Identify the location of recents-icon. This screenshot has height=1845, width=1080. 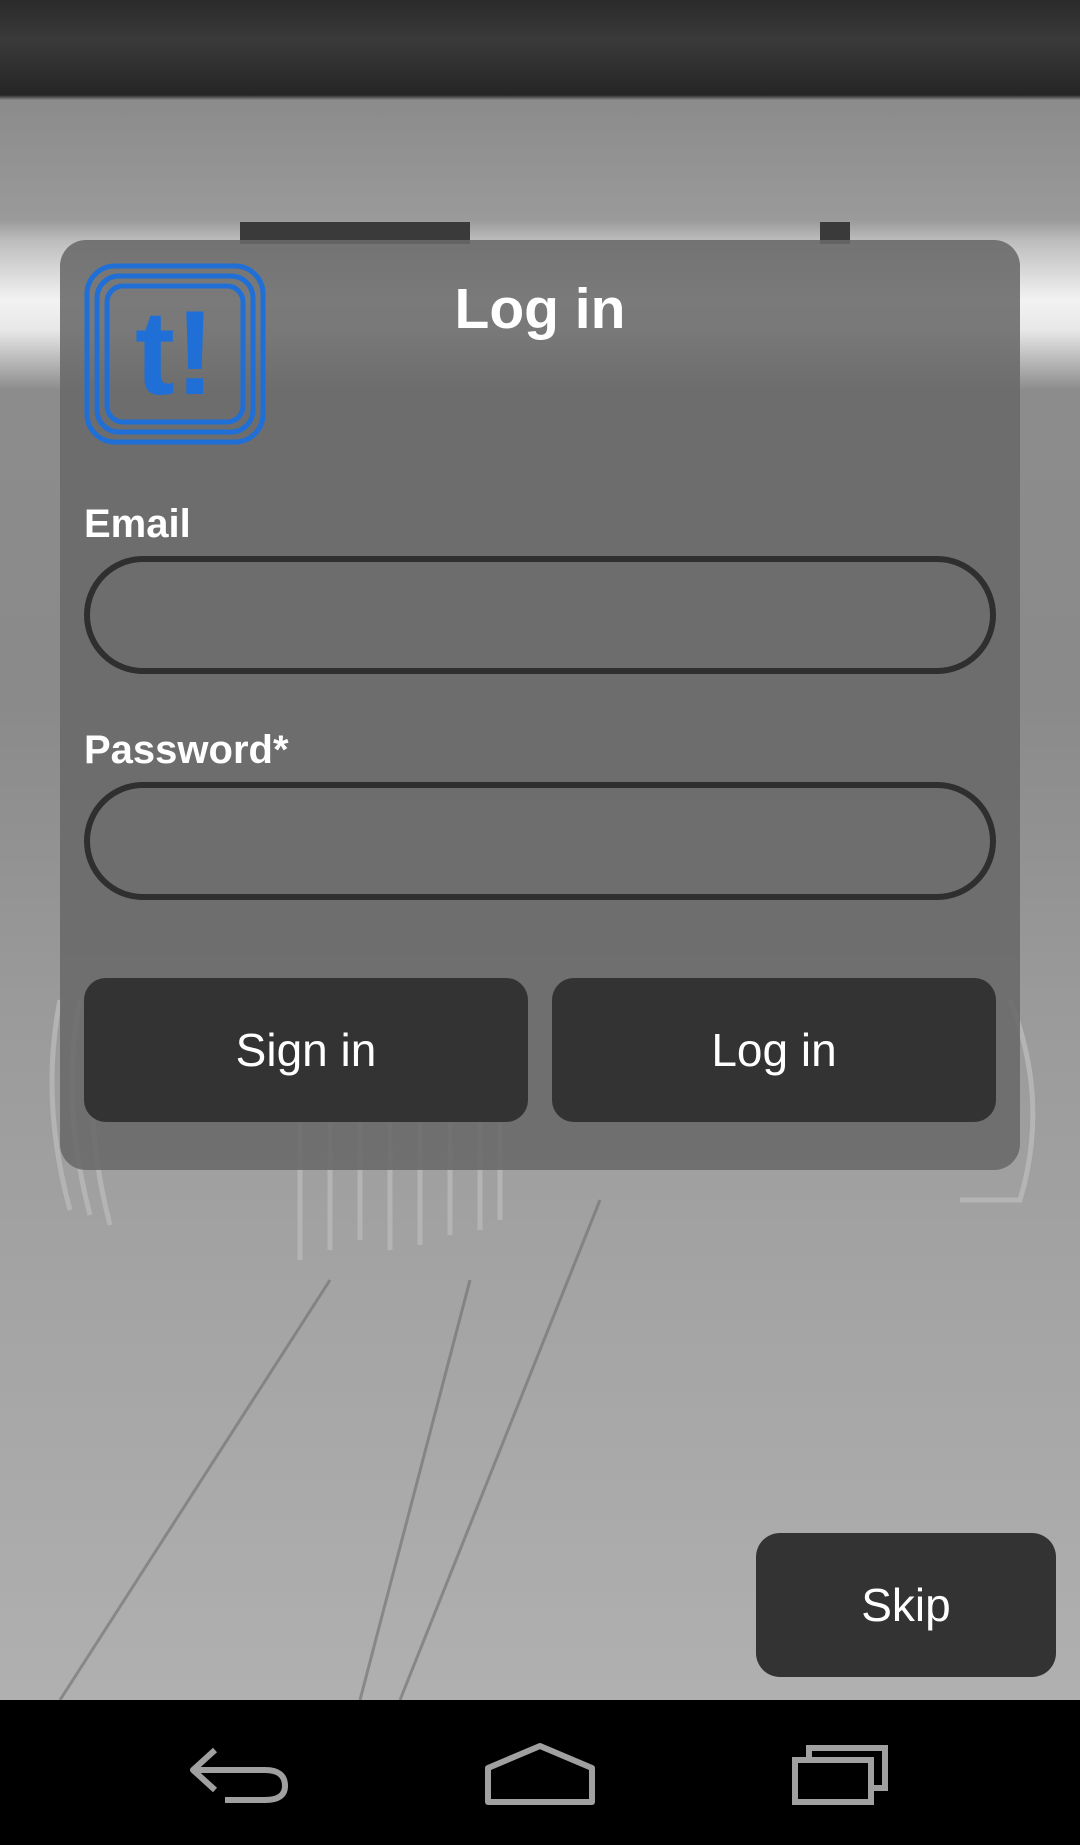
(840, 1774).